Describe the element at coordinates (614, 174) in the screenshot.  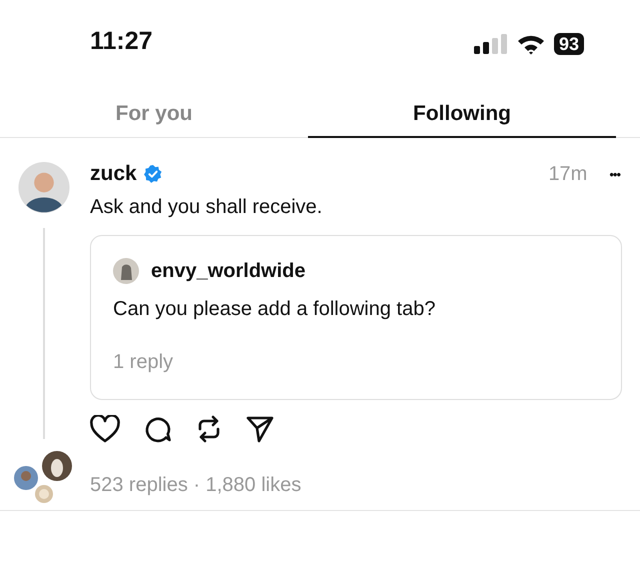
I see `more-button: •••` at that location.